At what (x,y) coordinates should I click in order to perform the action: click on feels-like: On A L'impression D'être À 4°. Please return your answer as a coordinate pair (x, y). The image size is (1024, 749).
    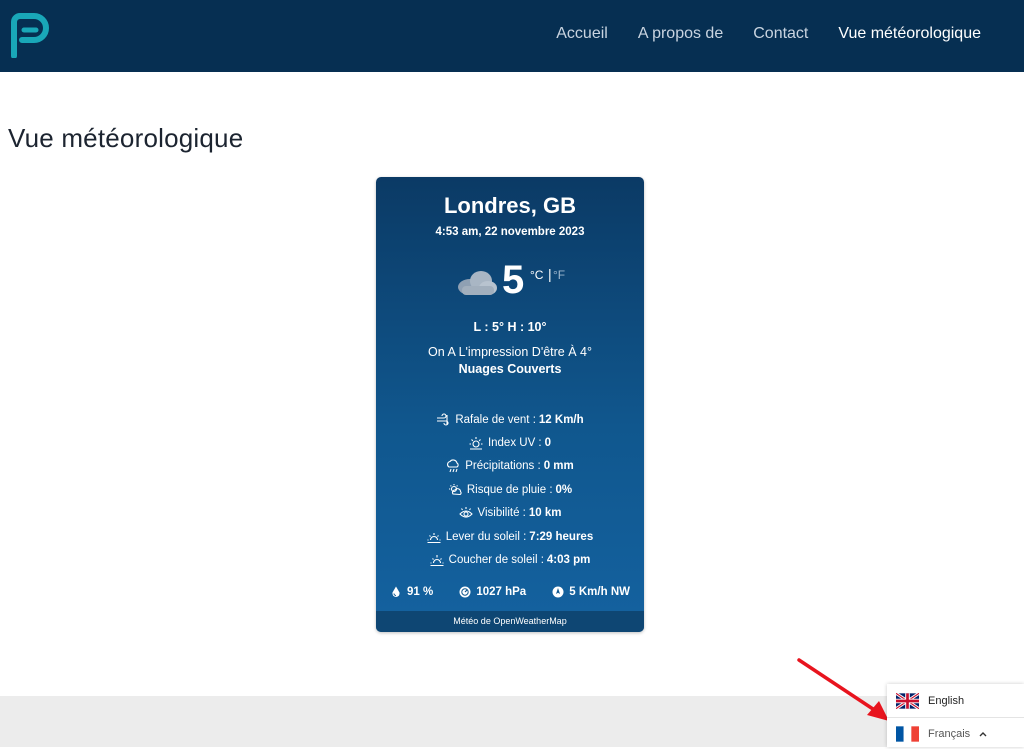
    Looking at the image, I should click on (509, 352).